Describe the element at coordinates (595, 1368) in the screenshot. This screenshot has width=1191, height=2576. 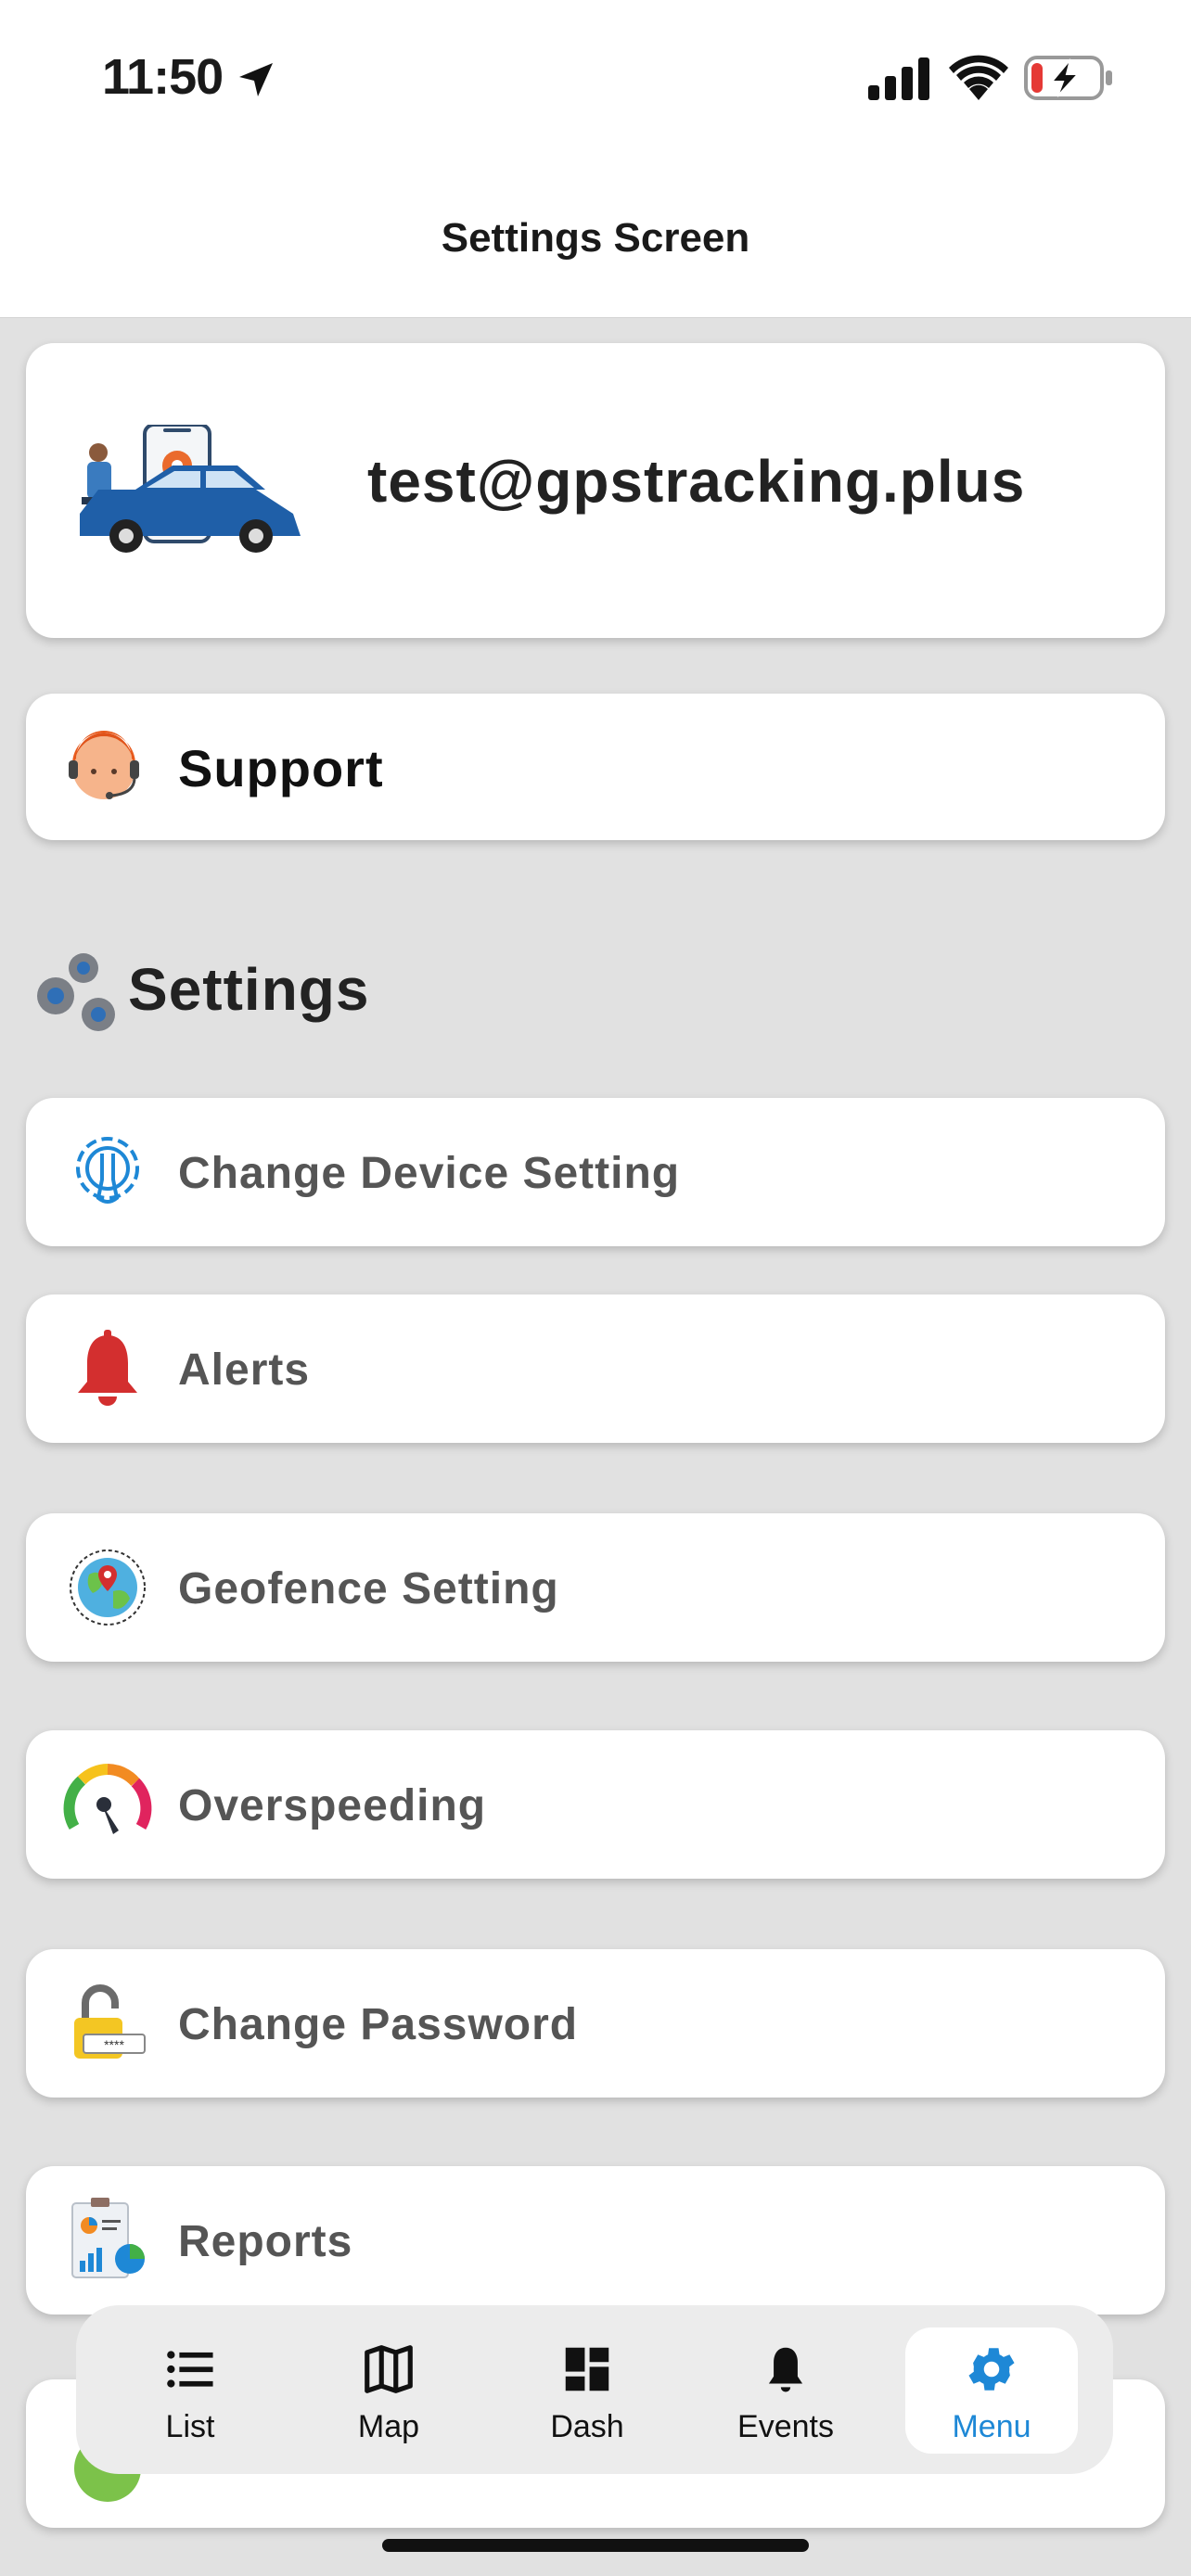
I see `menu-item-alerts: Alerts` at that location.